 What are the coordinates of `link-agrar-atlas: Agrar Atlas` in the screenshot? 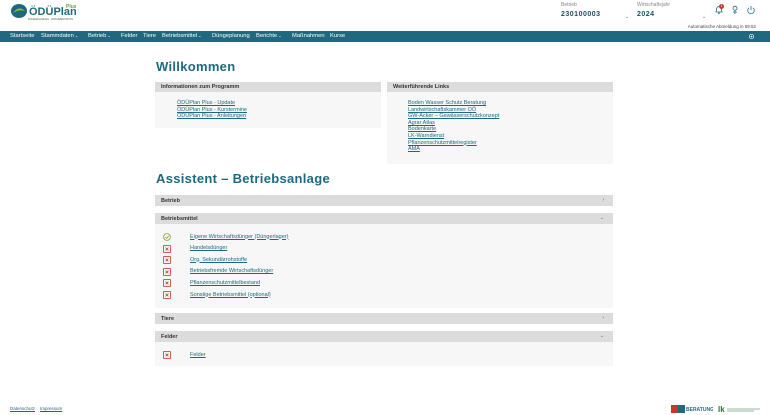 It's located at (453, 123).